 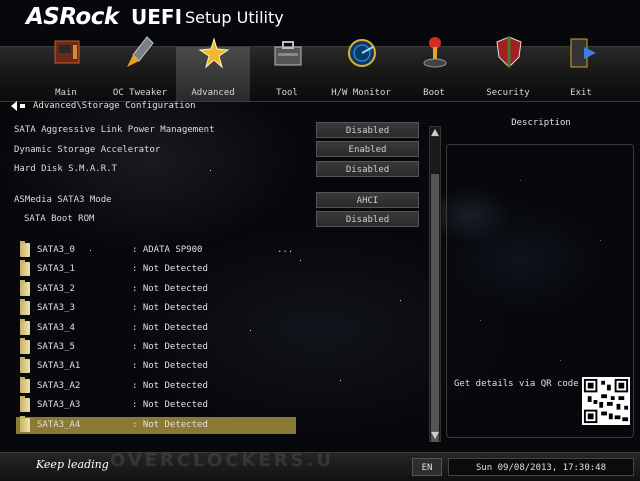 I want to click on uefi-label: UEFI, so click(x=157, y=17).